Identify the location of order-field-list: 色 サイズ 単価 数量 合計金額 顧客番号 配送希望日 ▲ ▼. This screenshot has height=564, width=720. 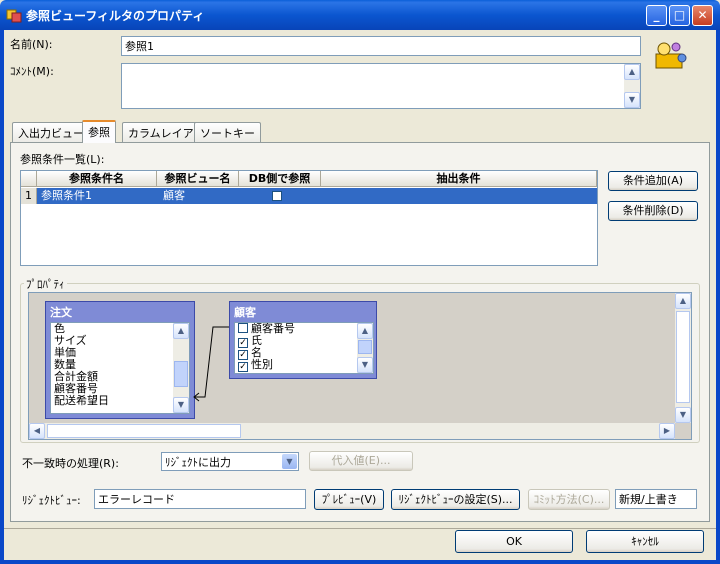
(120, 368).